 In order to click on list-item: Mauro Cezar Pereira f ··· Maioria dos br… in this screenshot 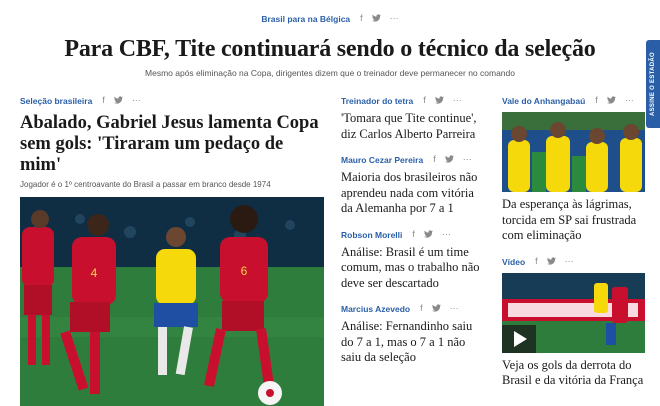, I will do `click(414, 186)`.